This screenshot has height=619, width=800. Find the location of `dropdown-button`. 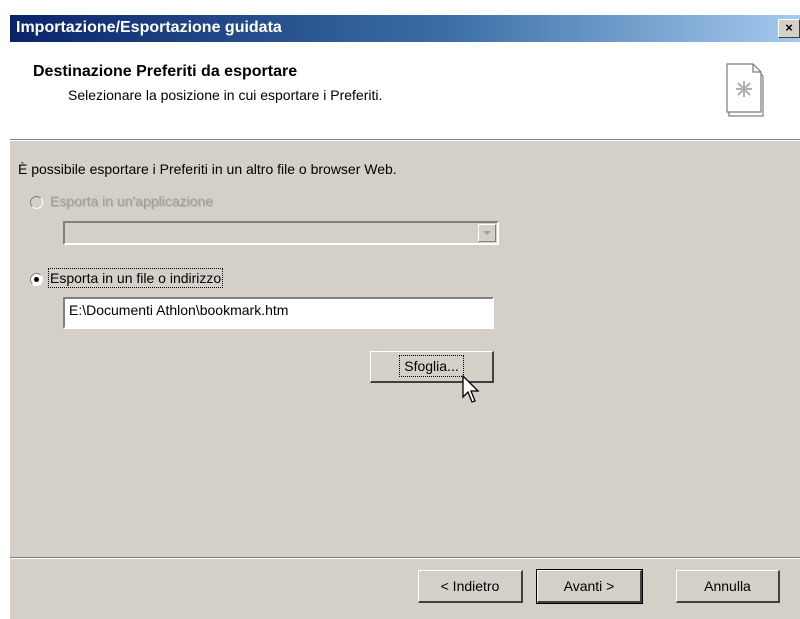

dropdown-button is located at coordinates (487, 233).